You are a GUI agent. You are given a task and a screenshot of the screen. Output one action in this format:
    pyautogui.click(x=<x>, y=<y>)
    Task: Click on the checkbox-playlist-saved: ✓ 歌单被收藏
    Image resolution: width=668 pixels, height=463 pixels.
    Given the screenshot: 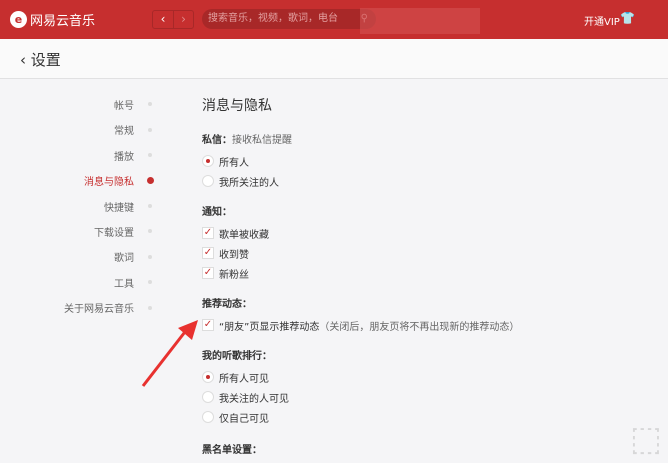 What is the action you would take?
    pyautogui.click(x=360, y=233)
    